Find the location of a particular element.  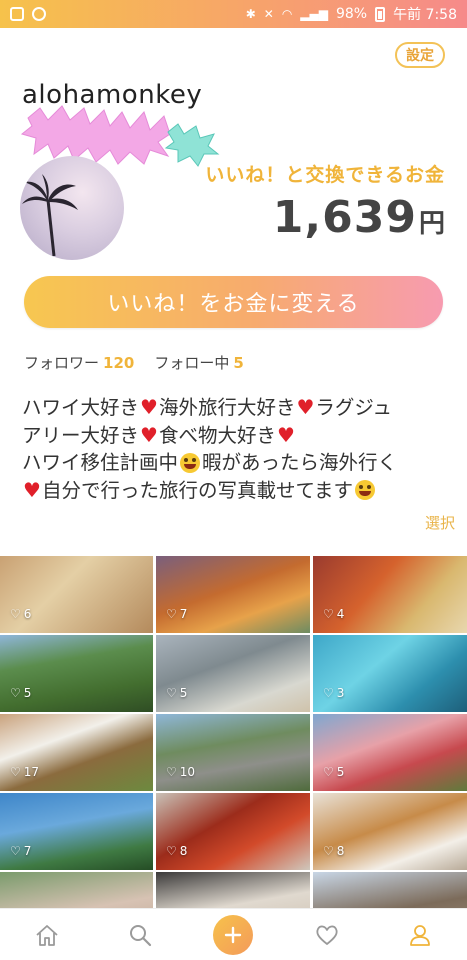

nav-profile is located at coordinates (420, 935).